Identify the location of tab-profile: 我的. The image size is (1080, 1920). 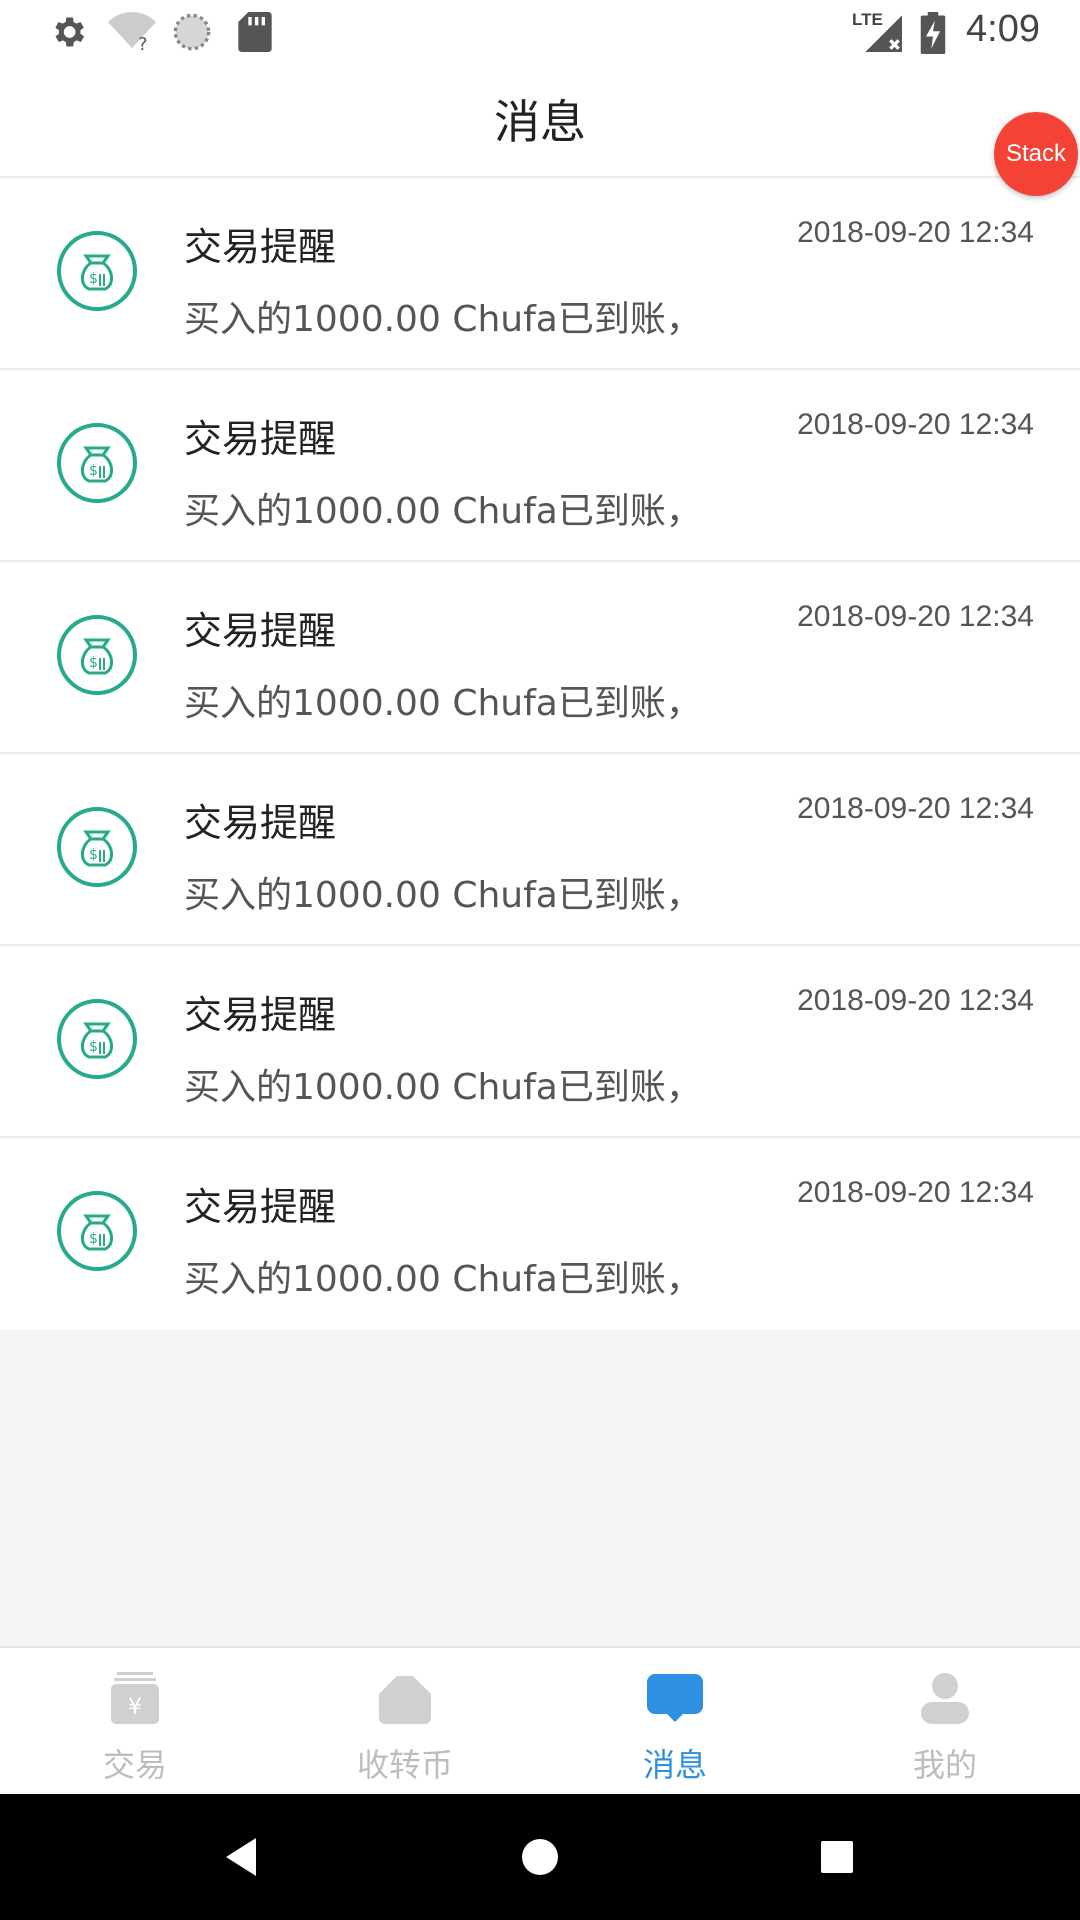
(945, 1721).